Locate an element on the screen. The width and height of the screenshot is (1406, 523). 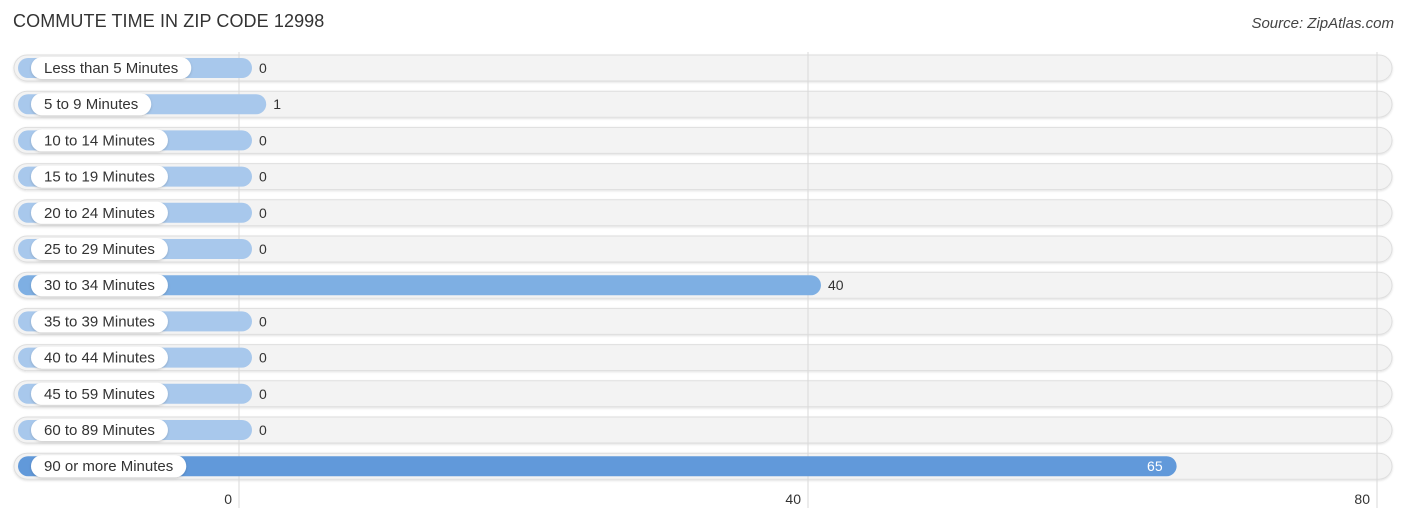
x-axis: 0 40 80 is located at coordinates (797, 499).